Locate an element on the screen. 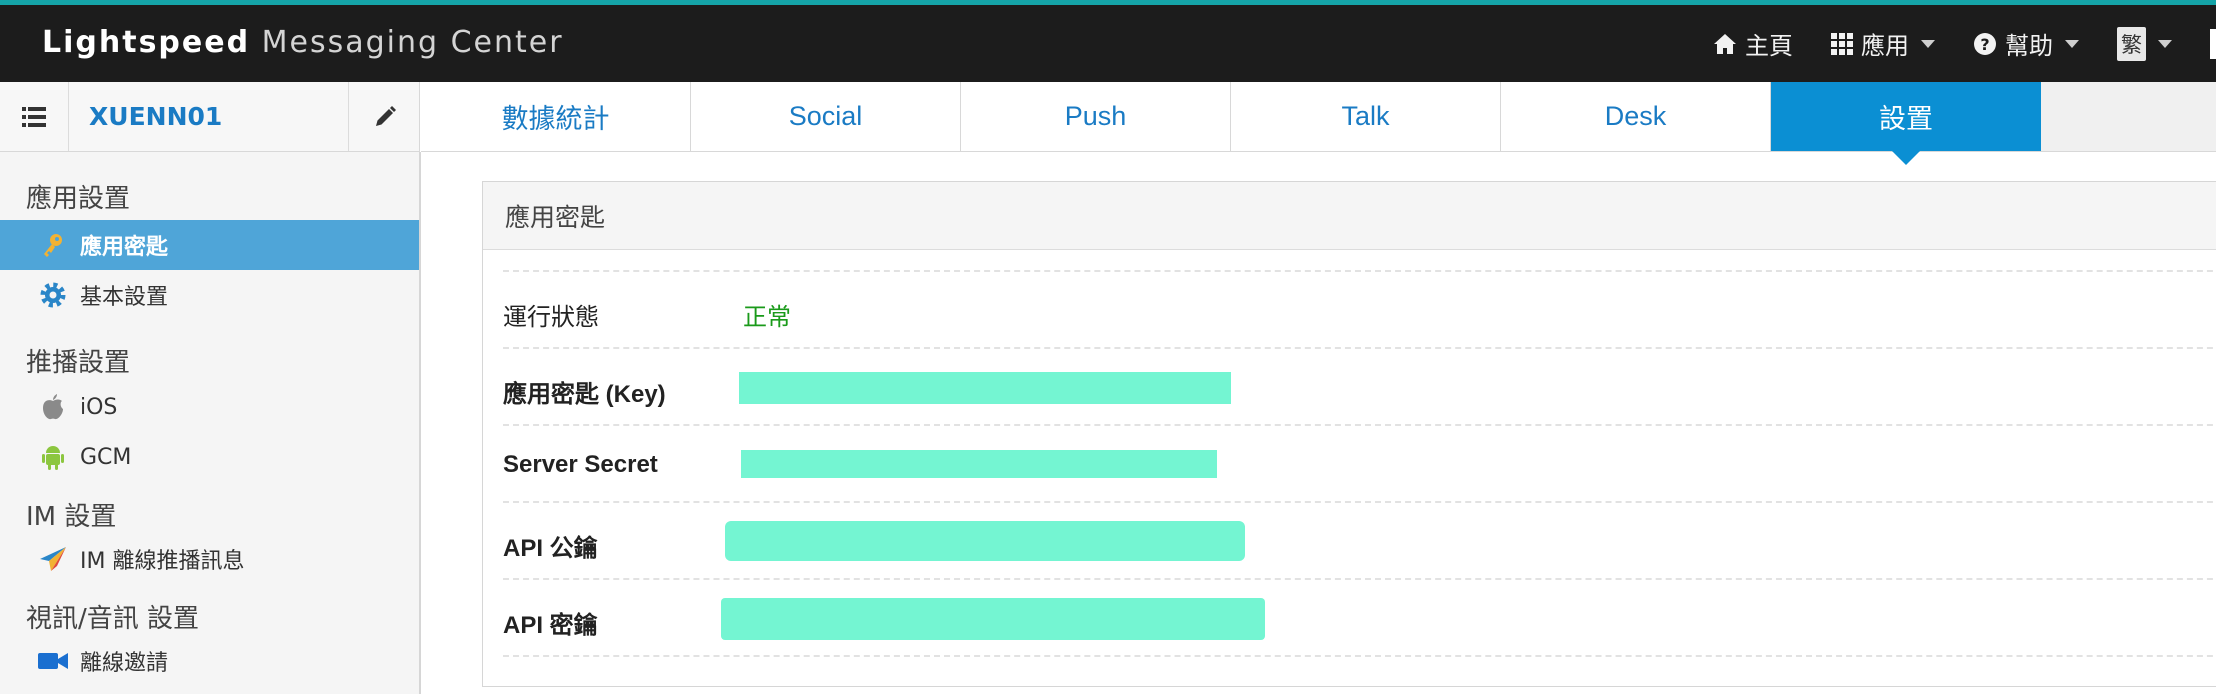 This screenshot has width=2216, height=694. list-icon is located at coordinates (34, 116).